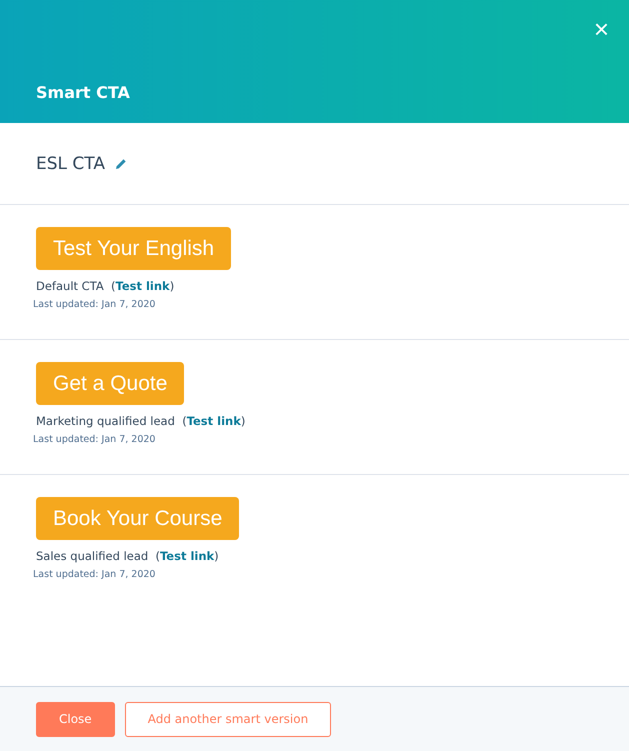  I want to click on audience-text: Marketing qualified lead (Test link), so click(141, 421).